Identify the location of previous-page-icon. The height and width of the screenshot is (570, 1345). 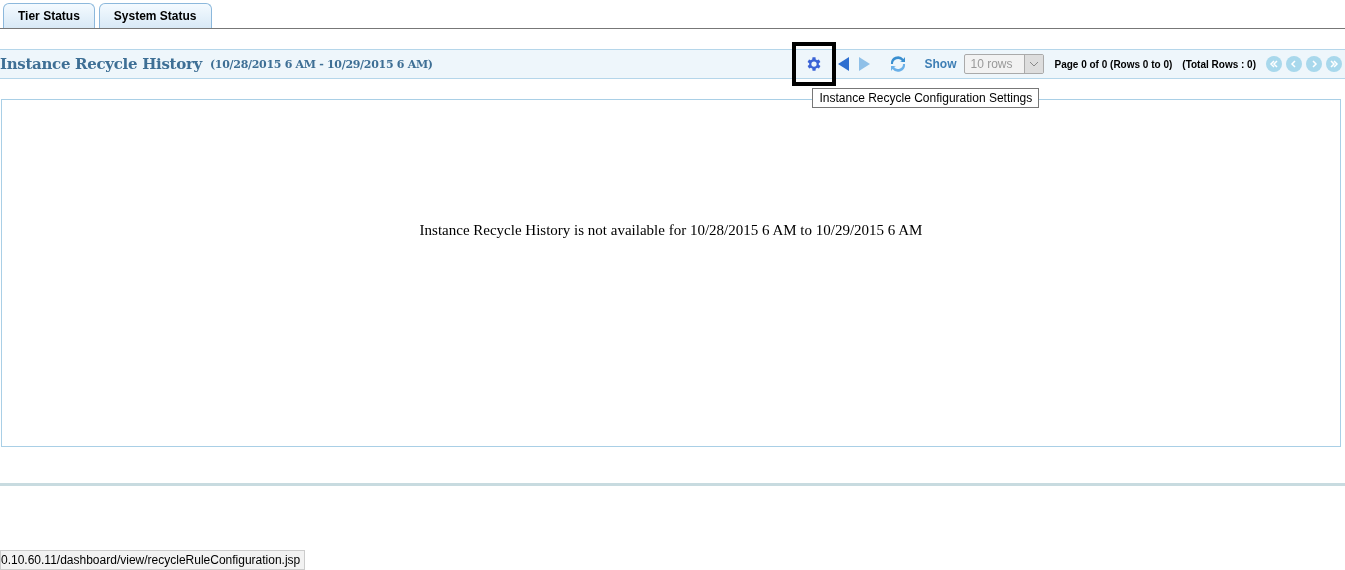
(1294, 64).